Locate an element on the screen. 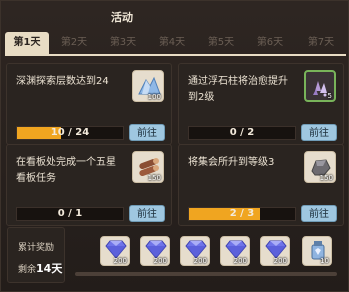 The image size is (349, 292). wood-log-icon: 150 is located at coordinates (148, 167).